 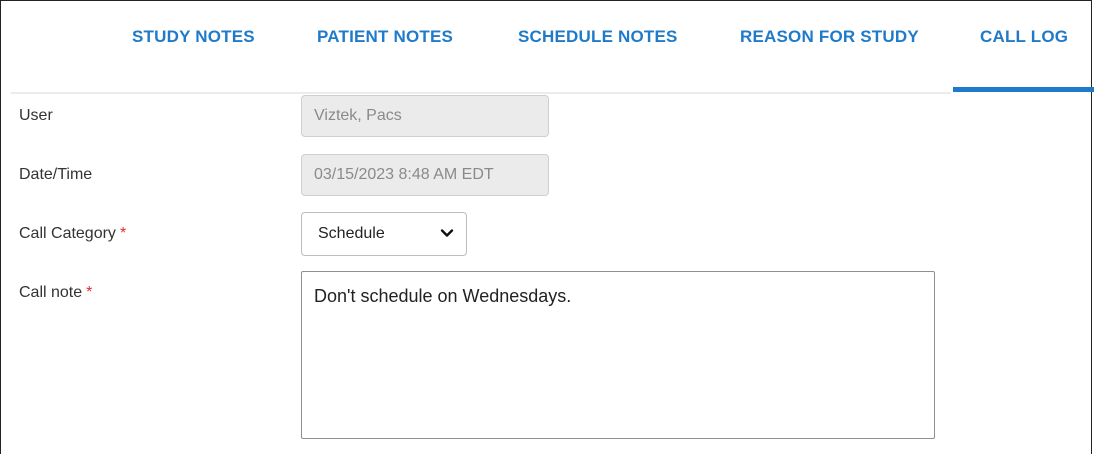 What do you see at coordinates (1024, 37) in the screenshot?
I see `tab-call-log: CALL LOG` at bounding box center [1024, 37].